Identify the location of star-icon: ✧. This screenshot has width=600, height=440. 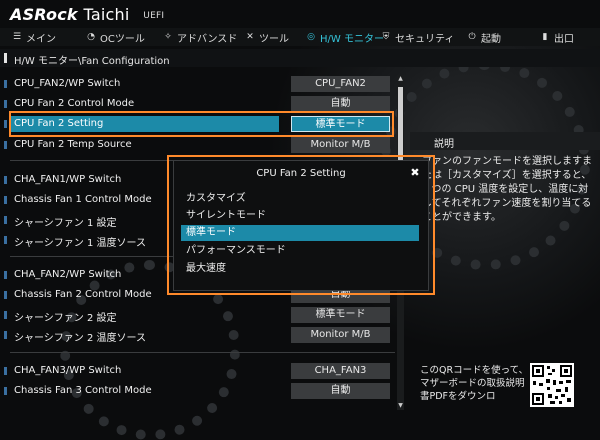
(168, 37).